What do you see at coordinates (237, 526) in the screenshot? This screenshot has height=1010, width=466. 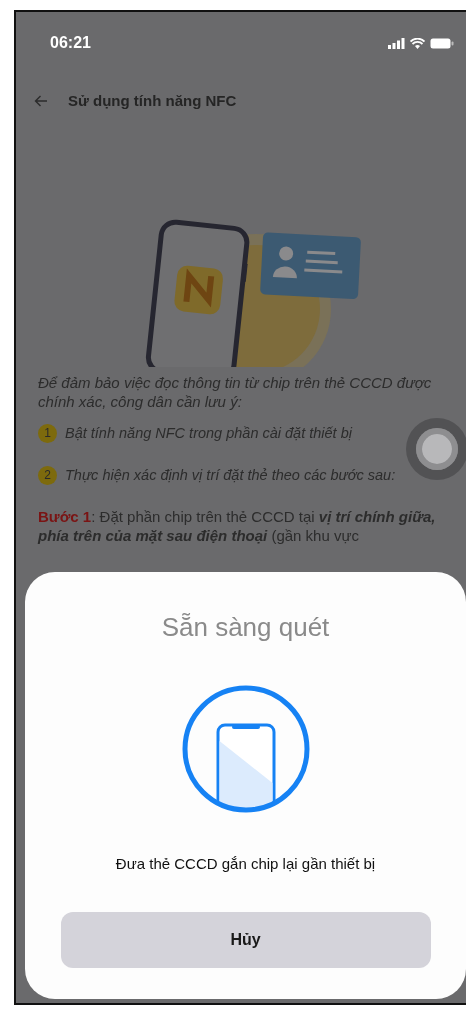 I see `step-text: Bước 1: Đặt phần chip trên thẻ CCCD tại vị trí chính giữa, phía trên của mặt sau điện thoại (gần khu vực` at bounding box center [237, 526].